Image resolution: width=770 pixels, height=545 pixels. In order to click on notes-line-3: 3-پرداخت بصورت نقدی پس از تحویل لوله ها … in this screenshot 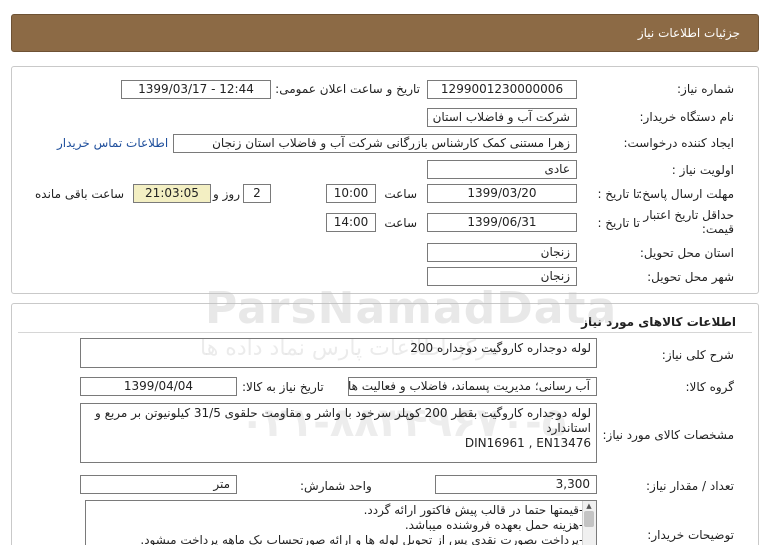, I will do `click(365, 539)`.